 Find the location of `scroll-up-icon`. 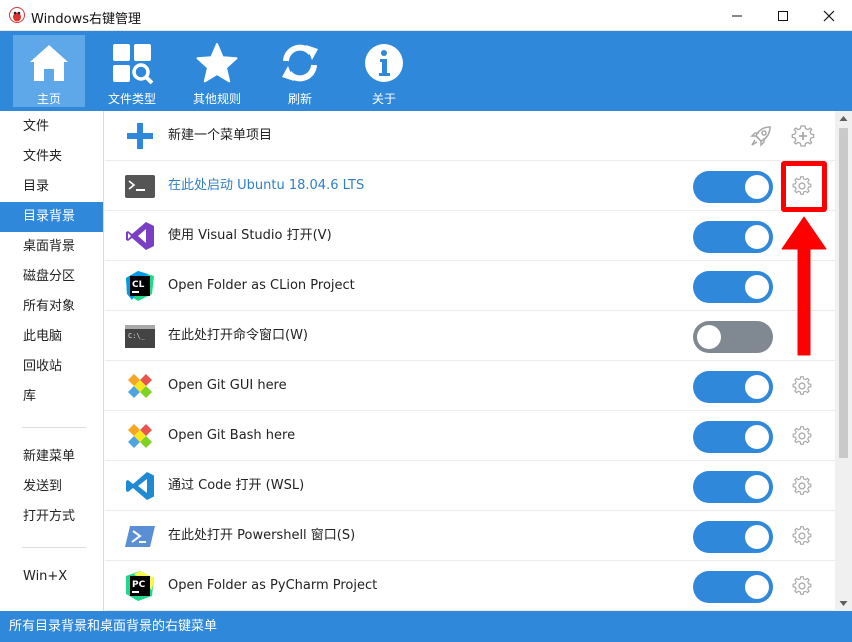

scroll-up-icon is located at coordinates (843, 118).